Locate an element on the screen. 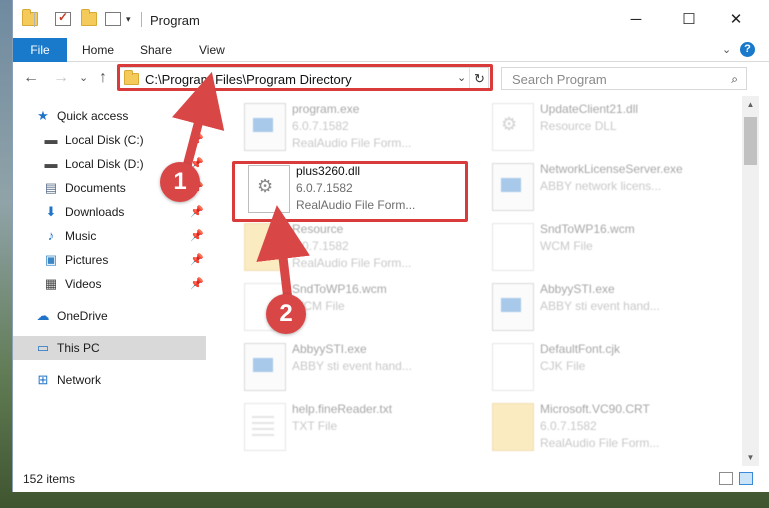 This screenshot has height=508, width=769. sidebar-item-downloads: ⬇ Downloads 📌 is located at coordinates (109, 212).